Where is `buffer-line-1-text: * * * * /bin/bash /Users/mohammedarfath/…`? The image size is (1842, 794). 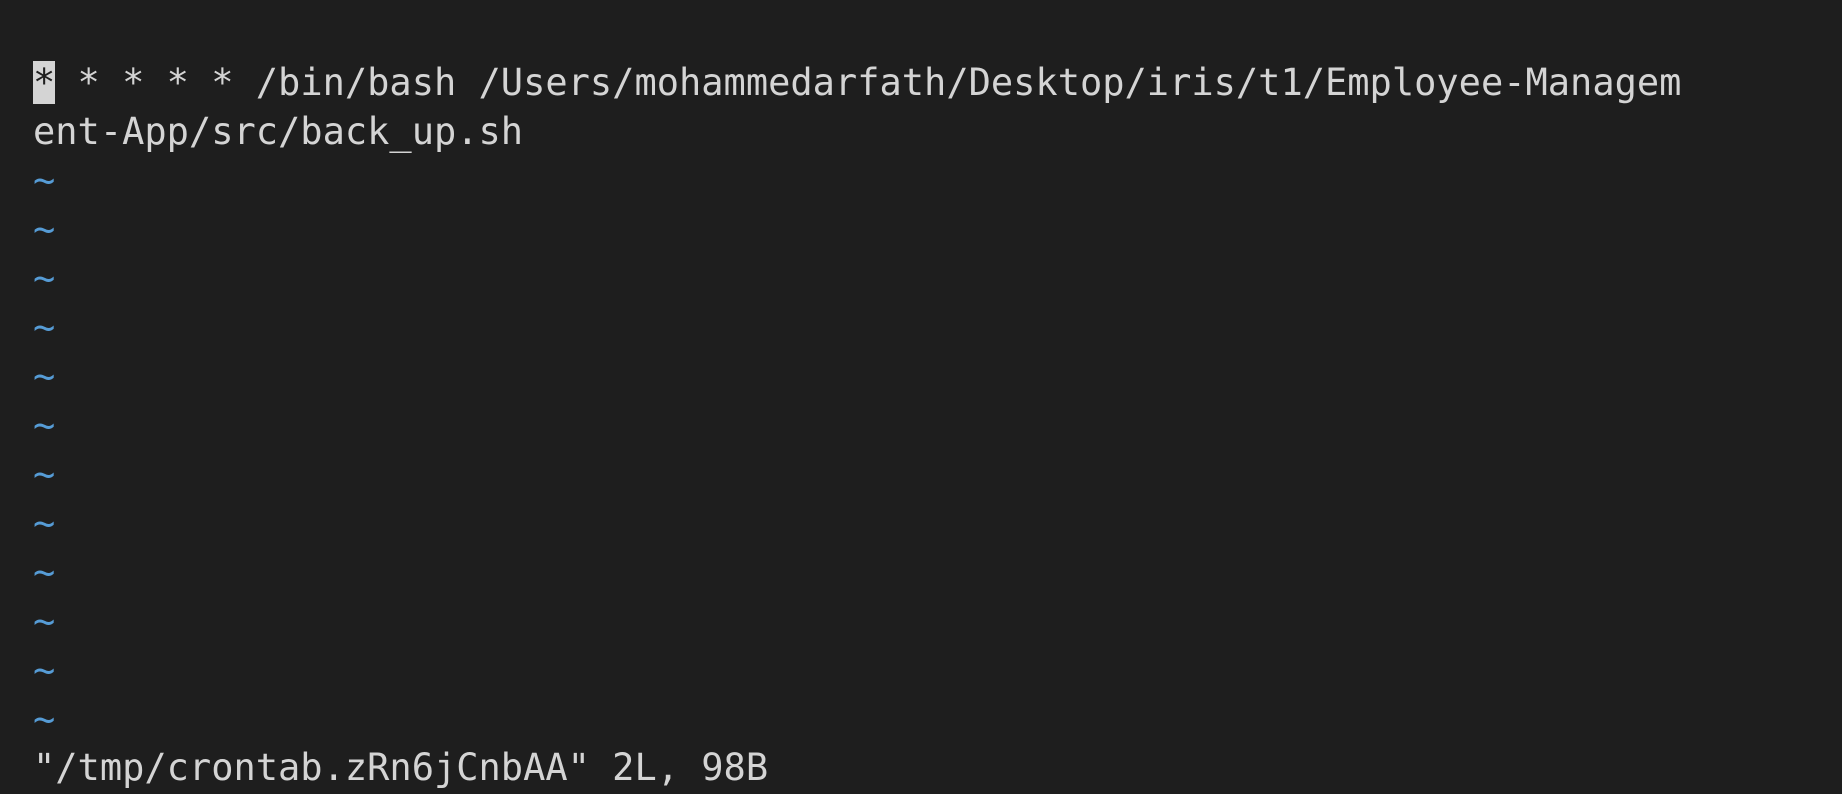
buffer-line-1-text: * * * * /bin/bash /Users/mohammedarfath/… is located at coordinates (868, 82).